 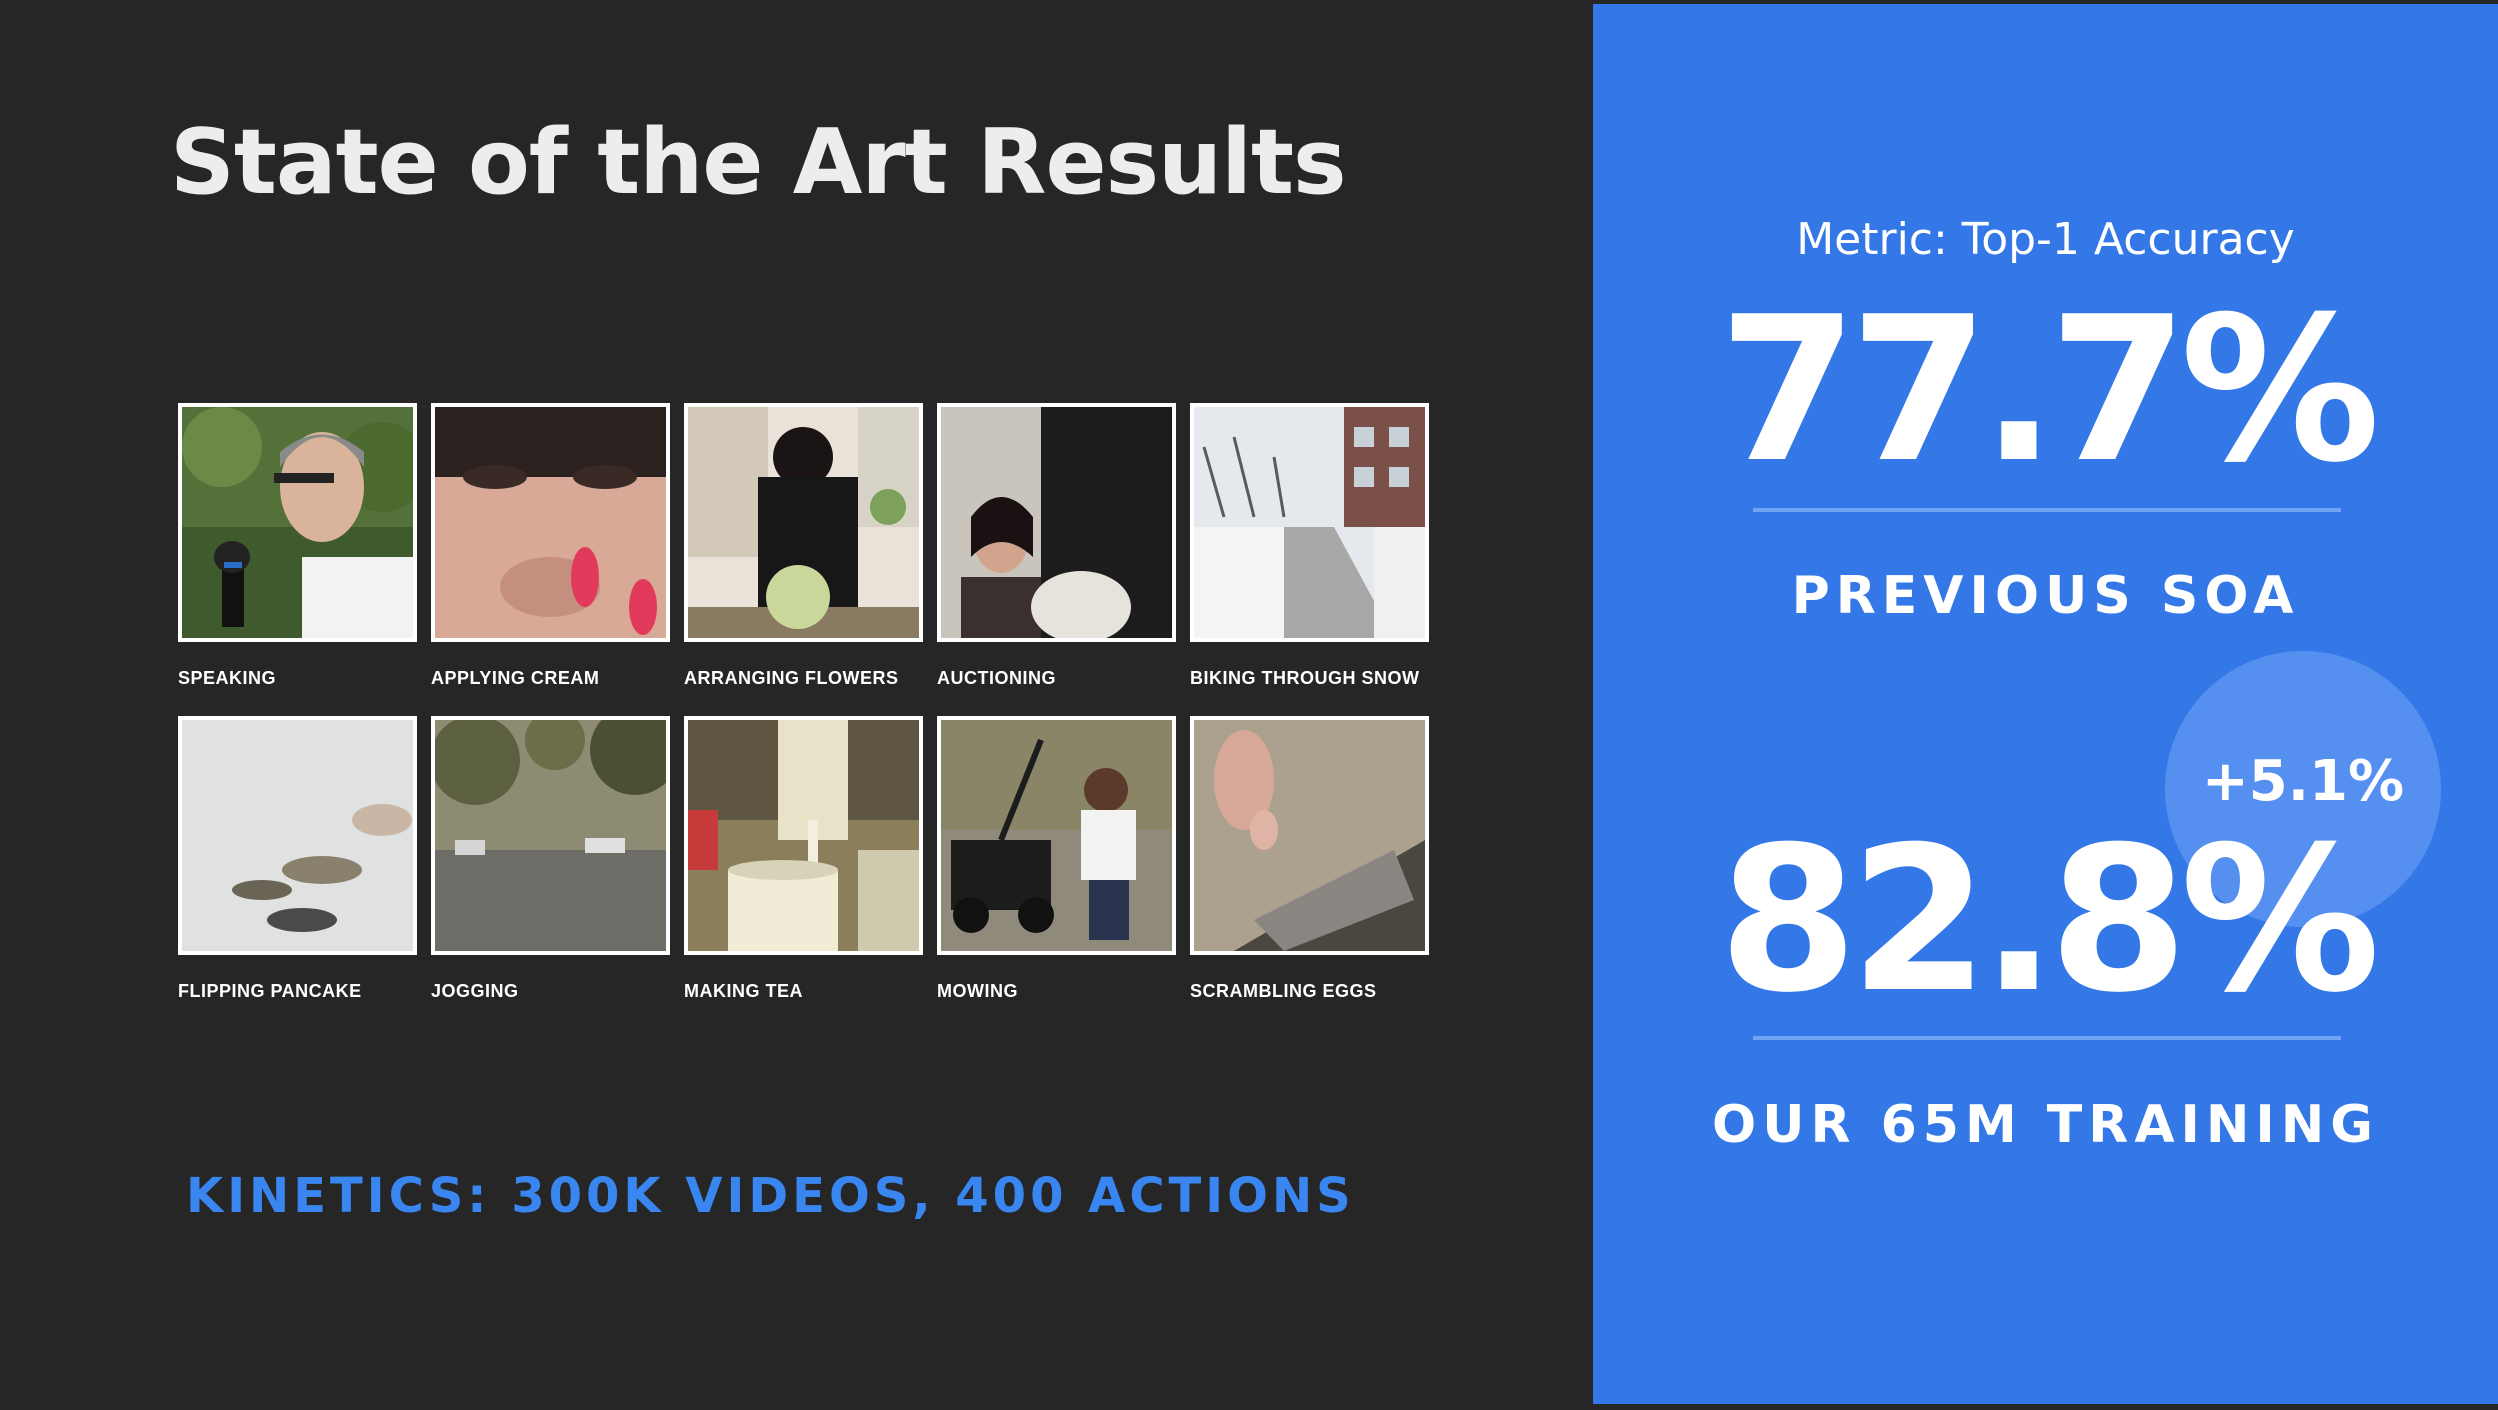 I want to click on metric-label: Metric: Top-1 Accuracy, so click(x=2045, y=239).